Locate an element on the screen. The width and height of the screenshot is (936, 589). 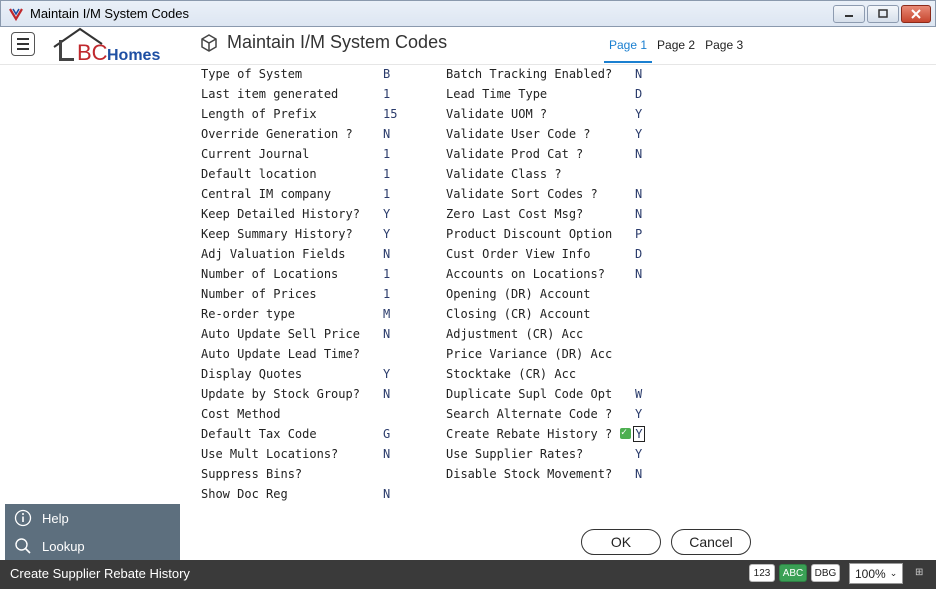
num-lock-indicator: 123 is located at coordinates (762, 573).